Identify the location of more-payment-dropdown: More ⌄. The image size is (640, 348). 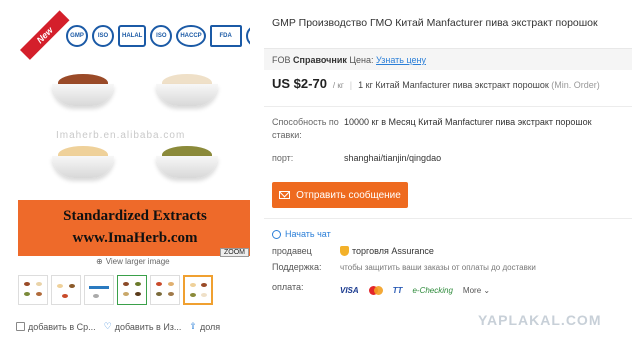
(476, 290).